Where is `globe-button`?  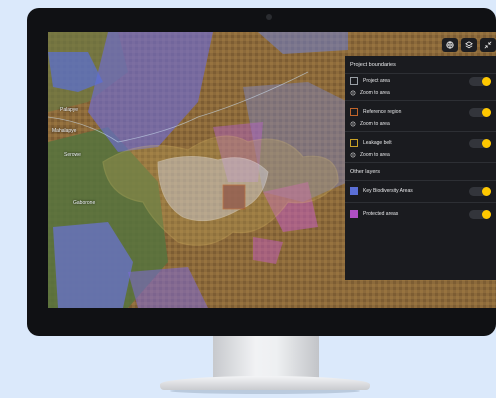
globe-button is located at coordinates (450, 45).